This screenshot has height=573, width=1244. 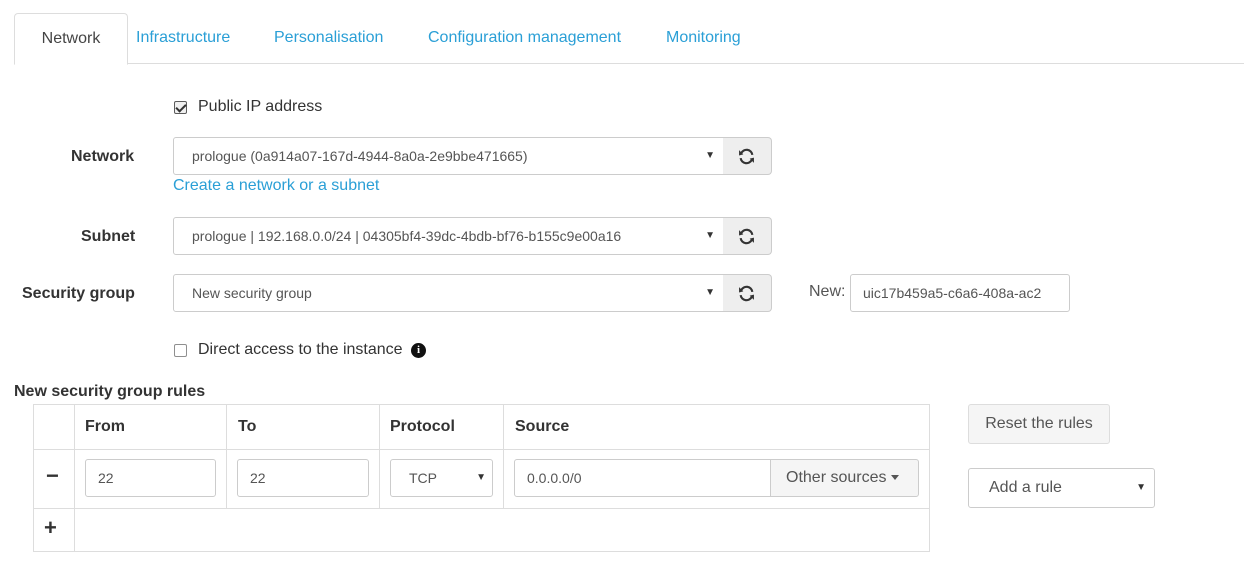 What do you see at coordinates (105, 426) in the screenshot?
I see `column-header-from: From` at bounding box center [105, 426].